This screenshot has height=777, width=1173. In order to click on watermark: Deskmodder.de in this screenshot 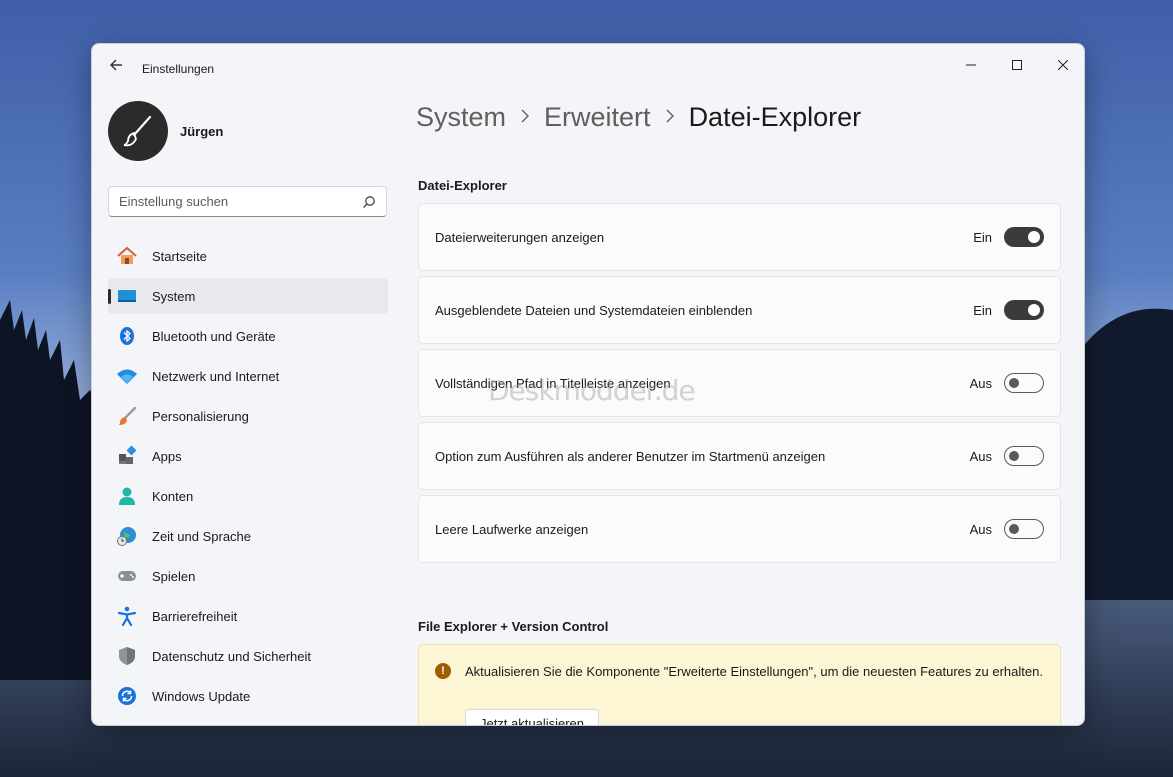, I will do `click(592, 390)`.